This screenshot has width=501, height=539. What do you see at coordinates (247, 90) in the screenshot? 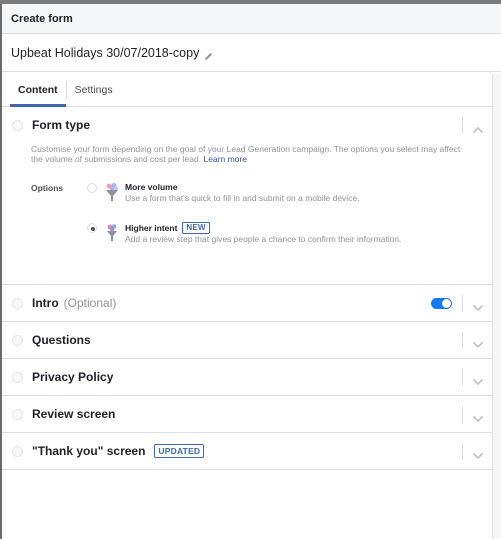
I see `tab-bar: Content Settings` at bounding box center [247, 90].